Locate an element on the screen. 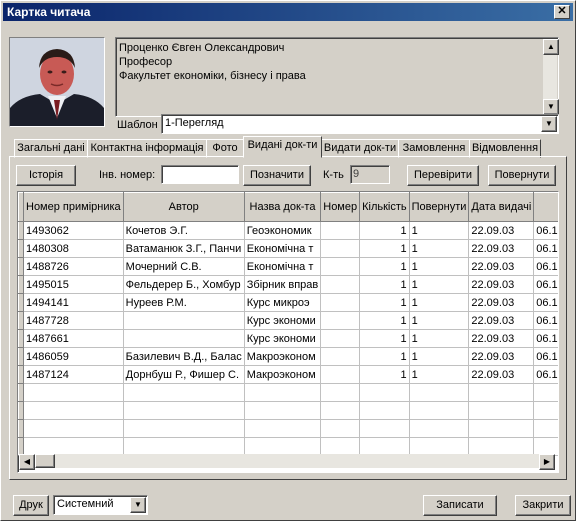 The image size is (576, 521). close-window-button: ✕ is located at coordinates (562, 12).